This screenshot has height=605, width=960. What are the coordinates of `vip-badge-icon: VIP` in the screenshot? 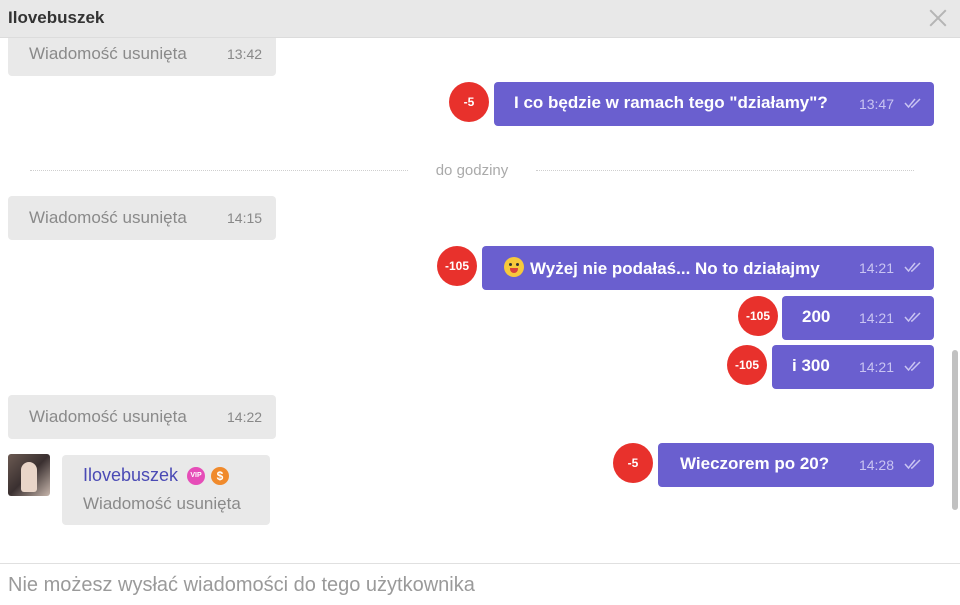 It's located at (196, 476).